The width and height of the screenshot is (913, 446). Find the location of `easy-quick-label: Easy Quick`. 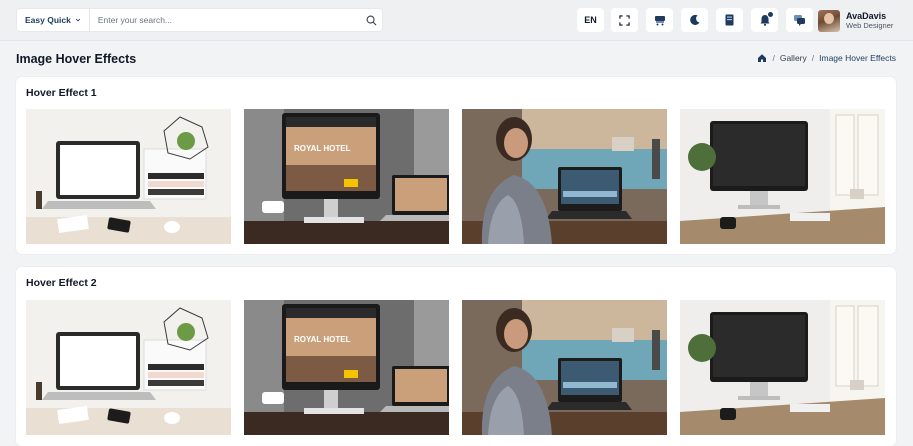

easy-quick-label: Easy Quick is located at coordinates (48, 20).